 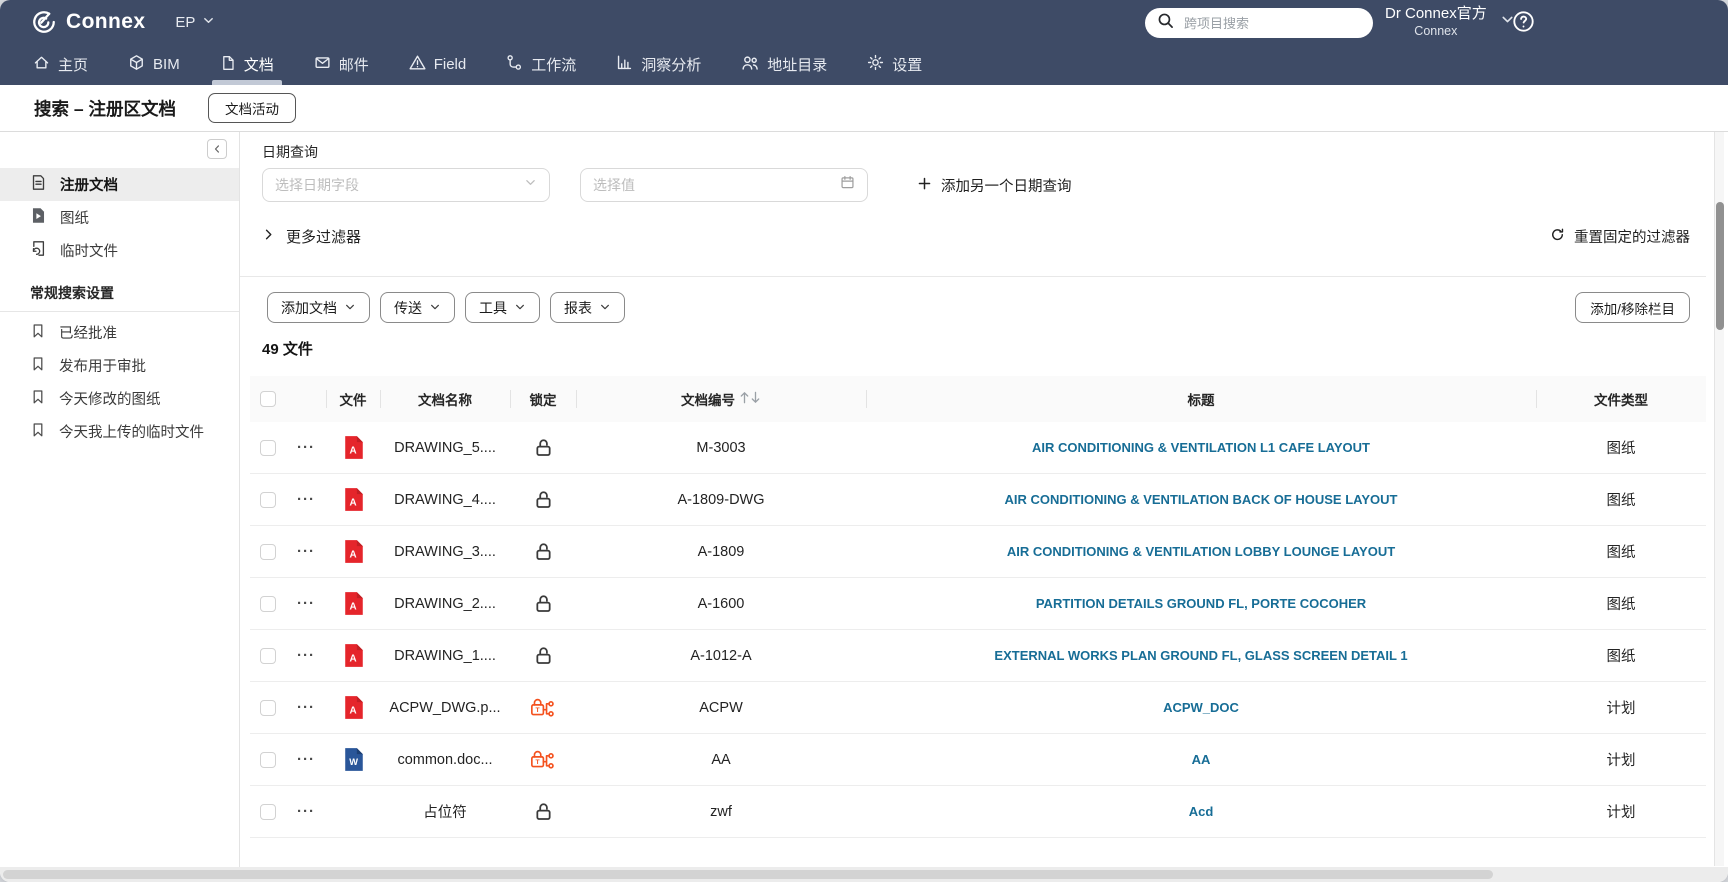 What do you see at coordinates (587, 307) in the screenshot?
I see `toolbar-button: 报表` at bounding box center [587, 307].